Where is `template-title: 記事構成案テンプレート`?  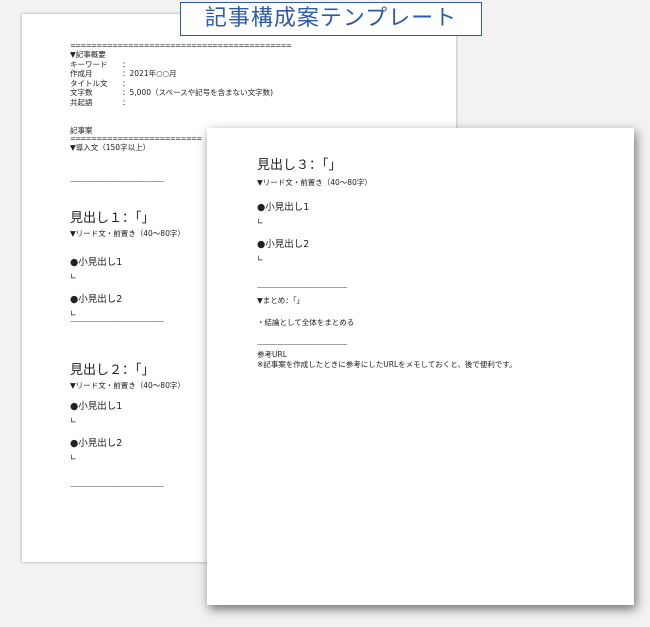
template-title: 記事構成案テンプレート is located at coordinates (331, 19).